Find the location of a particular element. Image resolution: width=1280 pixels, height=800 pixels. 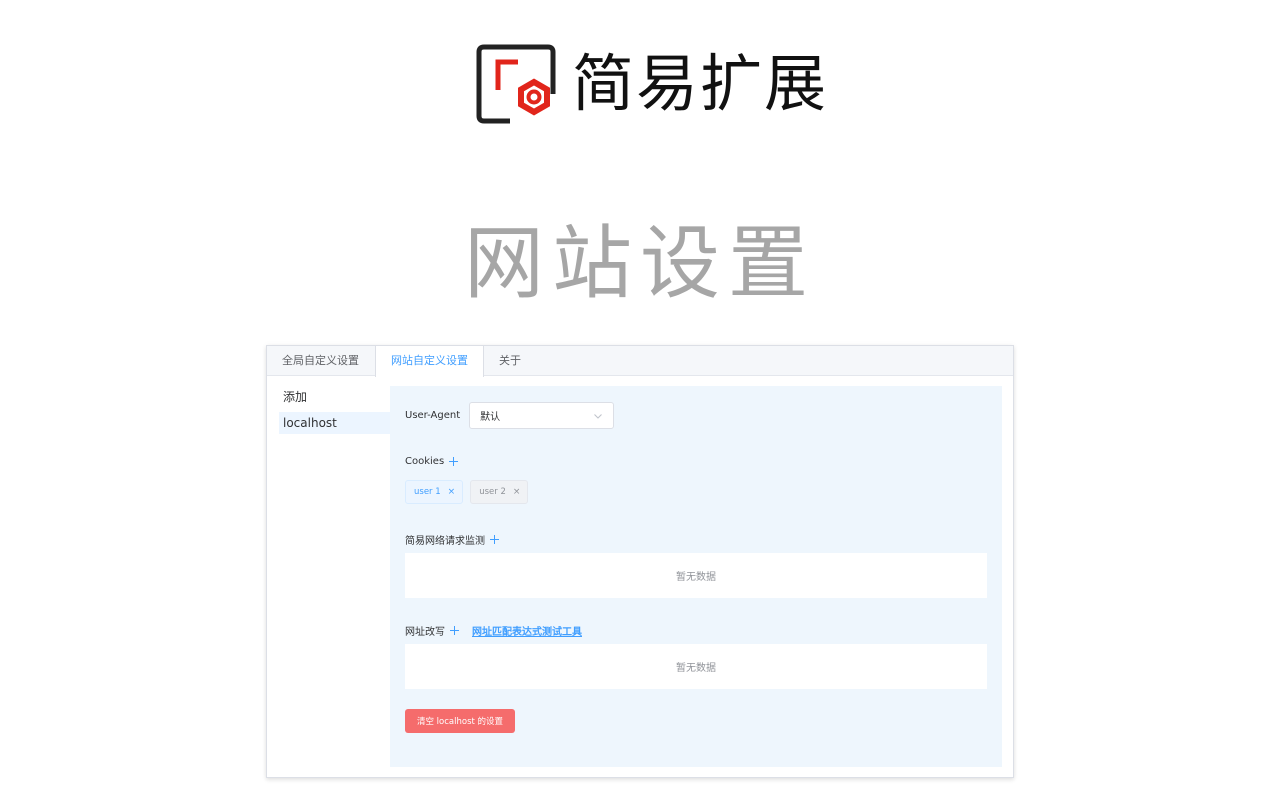

tab-global-settings: 全局自定义设置 is located at coordinates (321, 361).